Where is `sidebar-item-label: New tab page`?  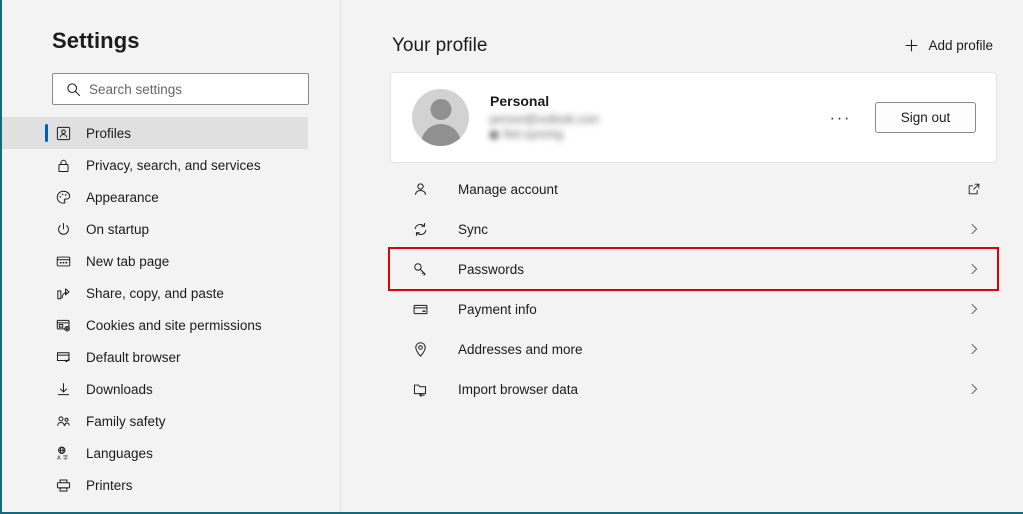 sidebar-item-label: New tab page is located at coordinates (128, 261).